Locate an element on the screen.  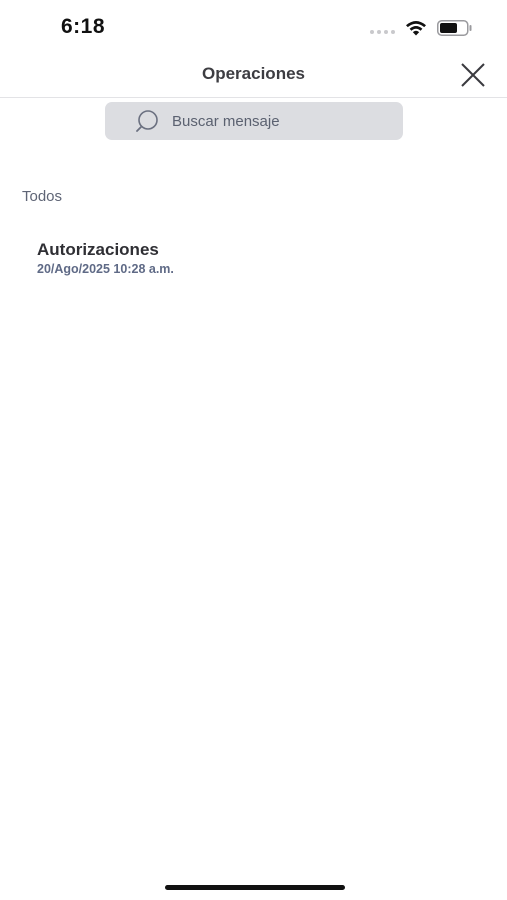
page-title: Operaciones is located at coordinates (253, 73).